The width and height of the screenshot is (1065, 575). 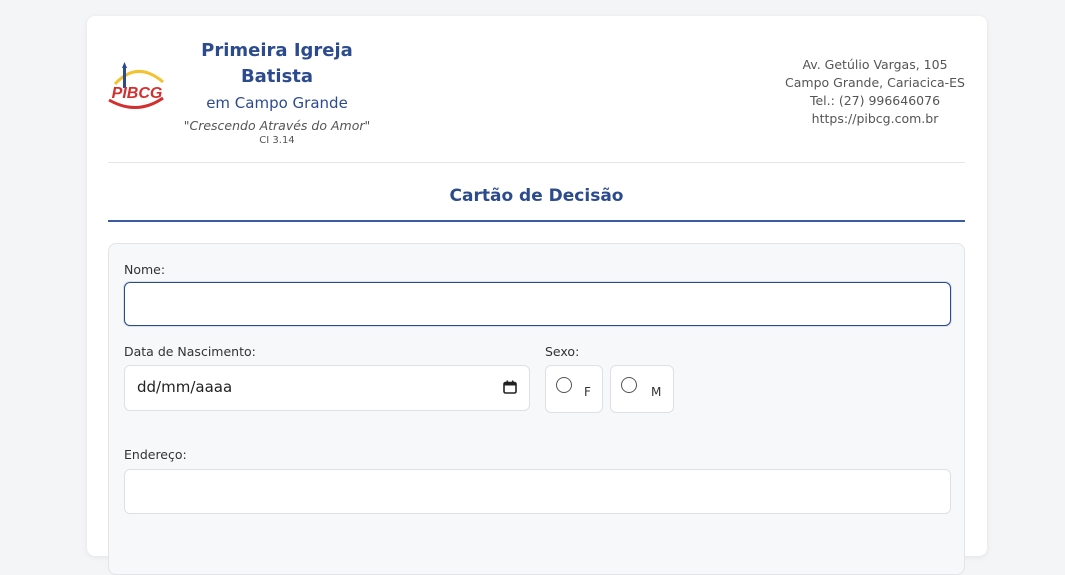 What do you see at coordinates (155, 454) in the screenshot?
I see `address-label: Endereço:` at bounding box center [155, 454].